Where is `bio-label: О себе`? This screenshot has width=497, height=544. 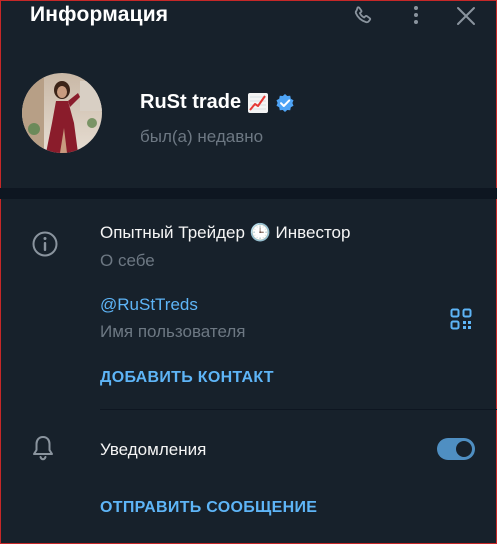 bio-label: О себе is located at coordinates (127, 260).